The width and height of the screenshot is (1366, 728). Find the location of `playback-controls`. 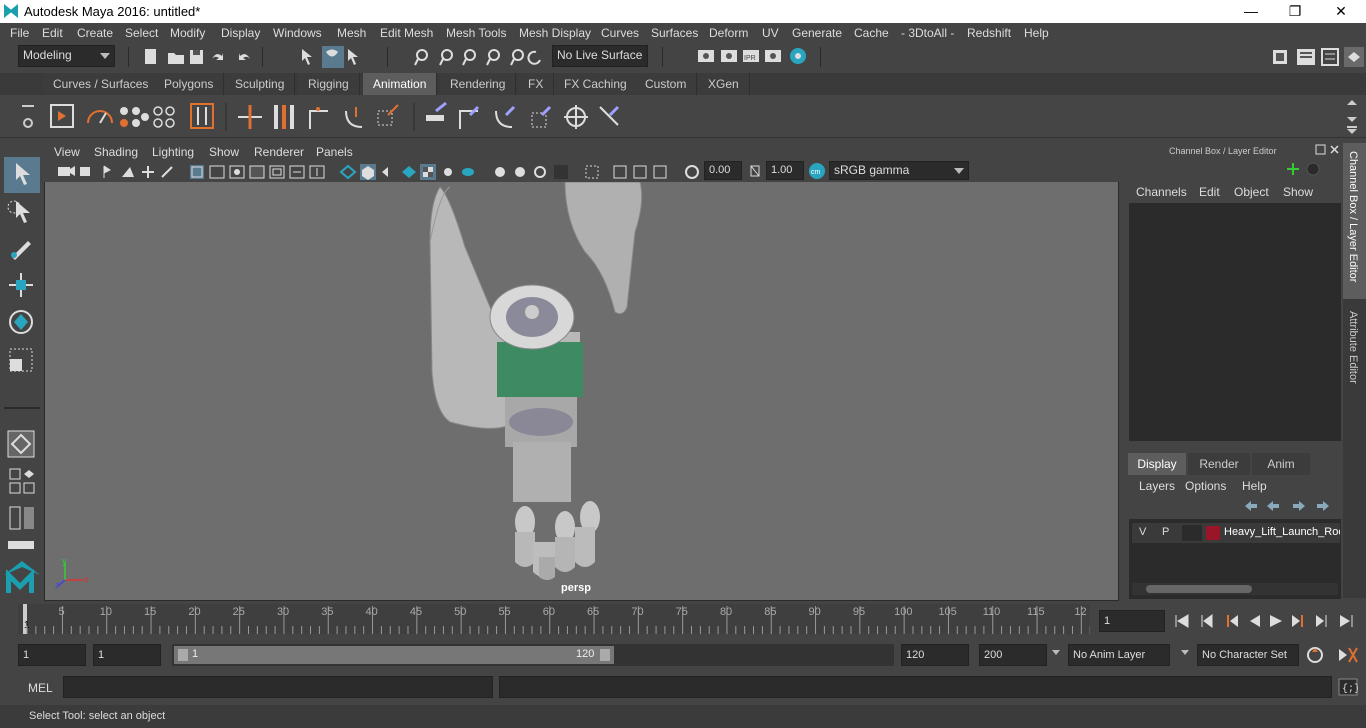

playback-controls is located at coordinates (1268, 621).